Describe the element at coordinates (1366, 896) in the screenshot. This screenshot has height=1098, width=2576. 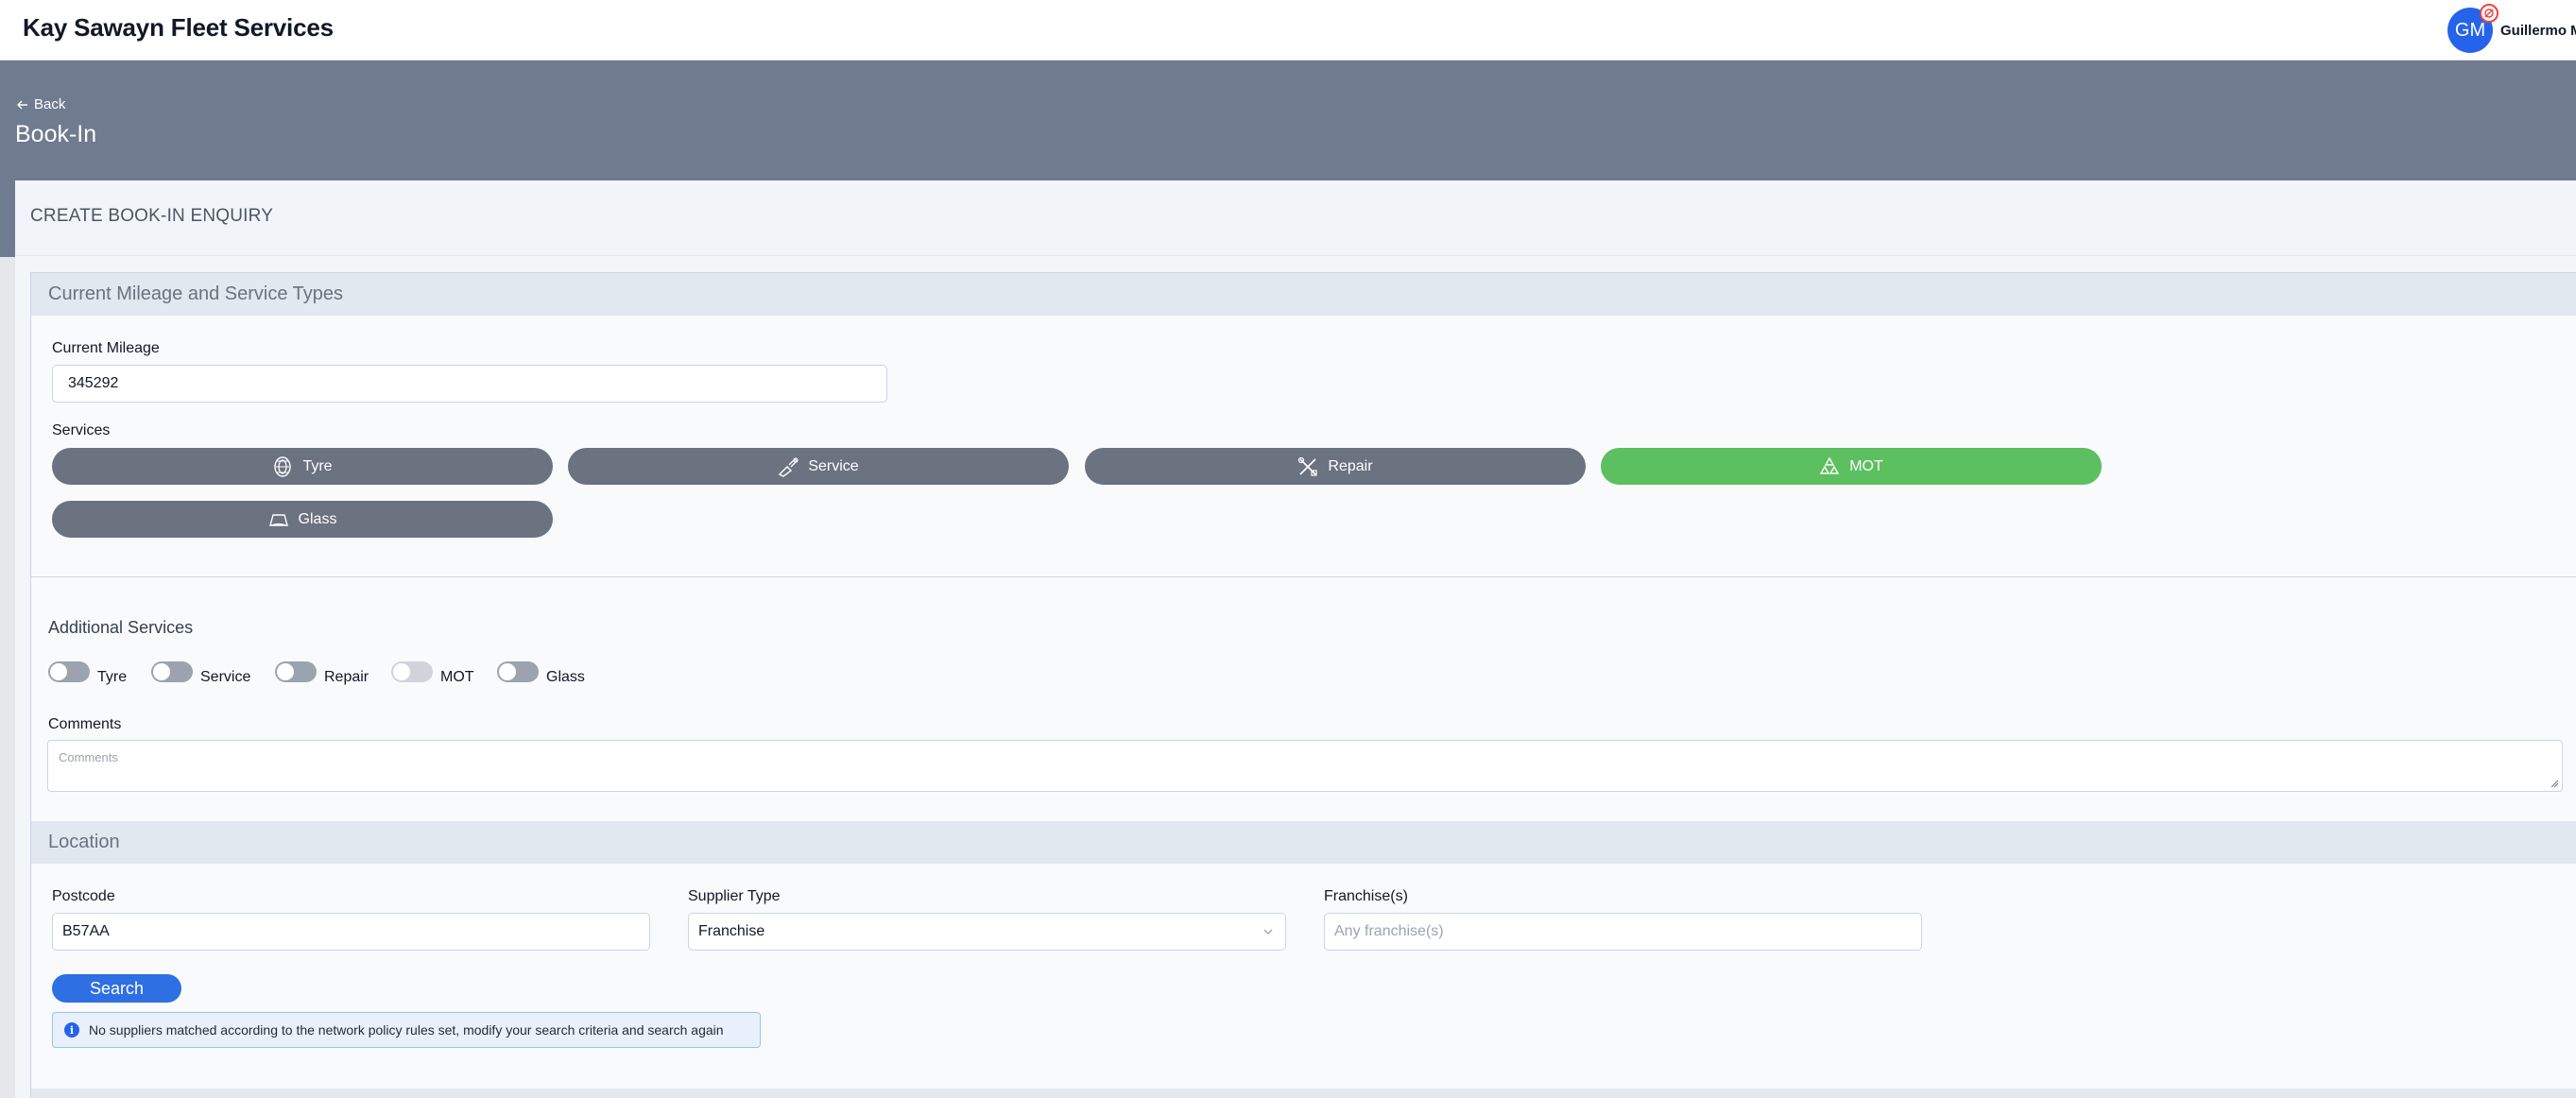
I see `franchise-label: Franchise(s)` at that location.